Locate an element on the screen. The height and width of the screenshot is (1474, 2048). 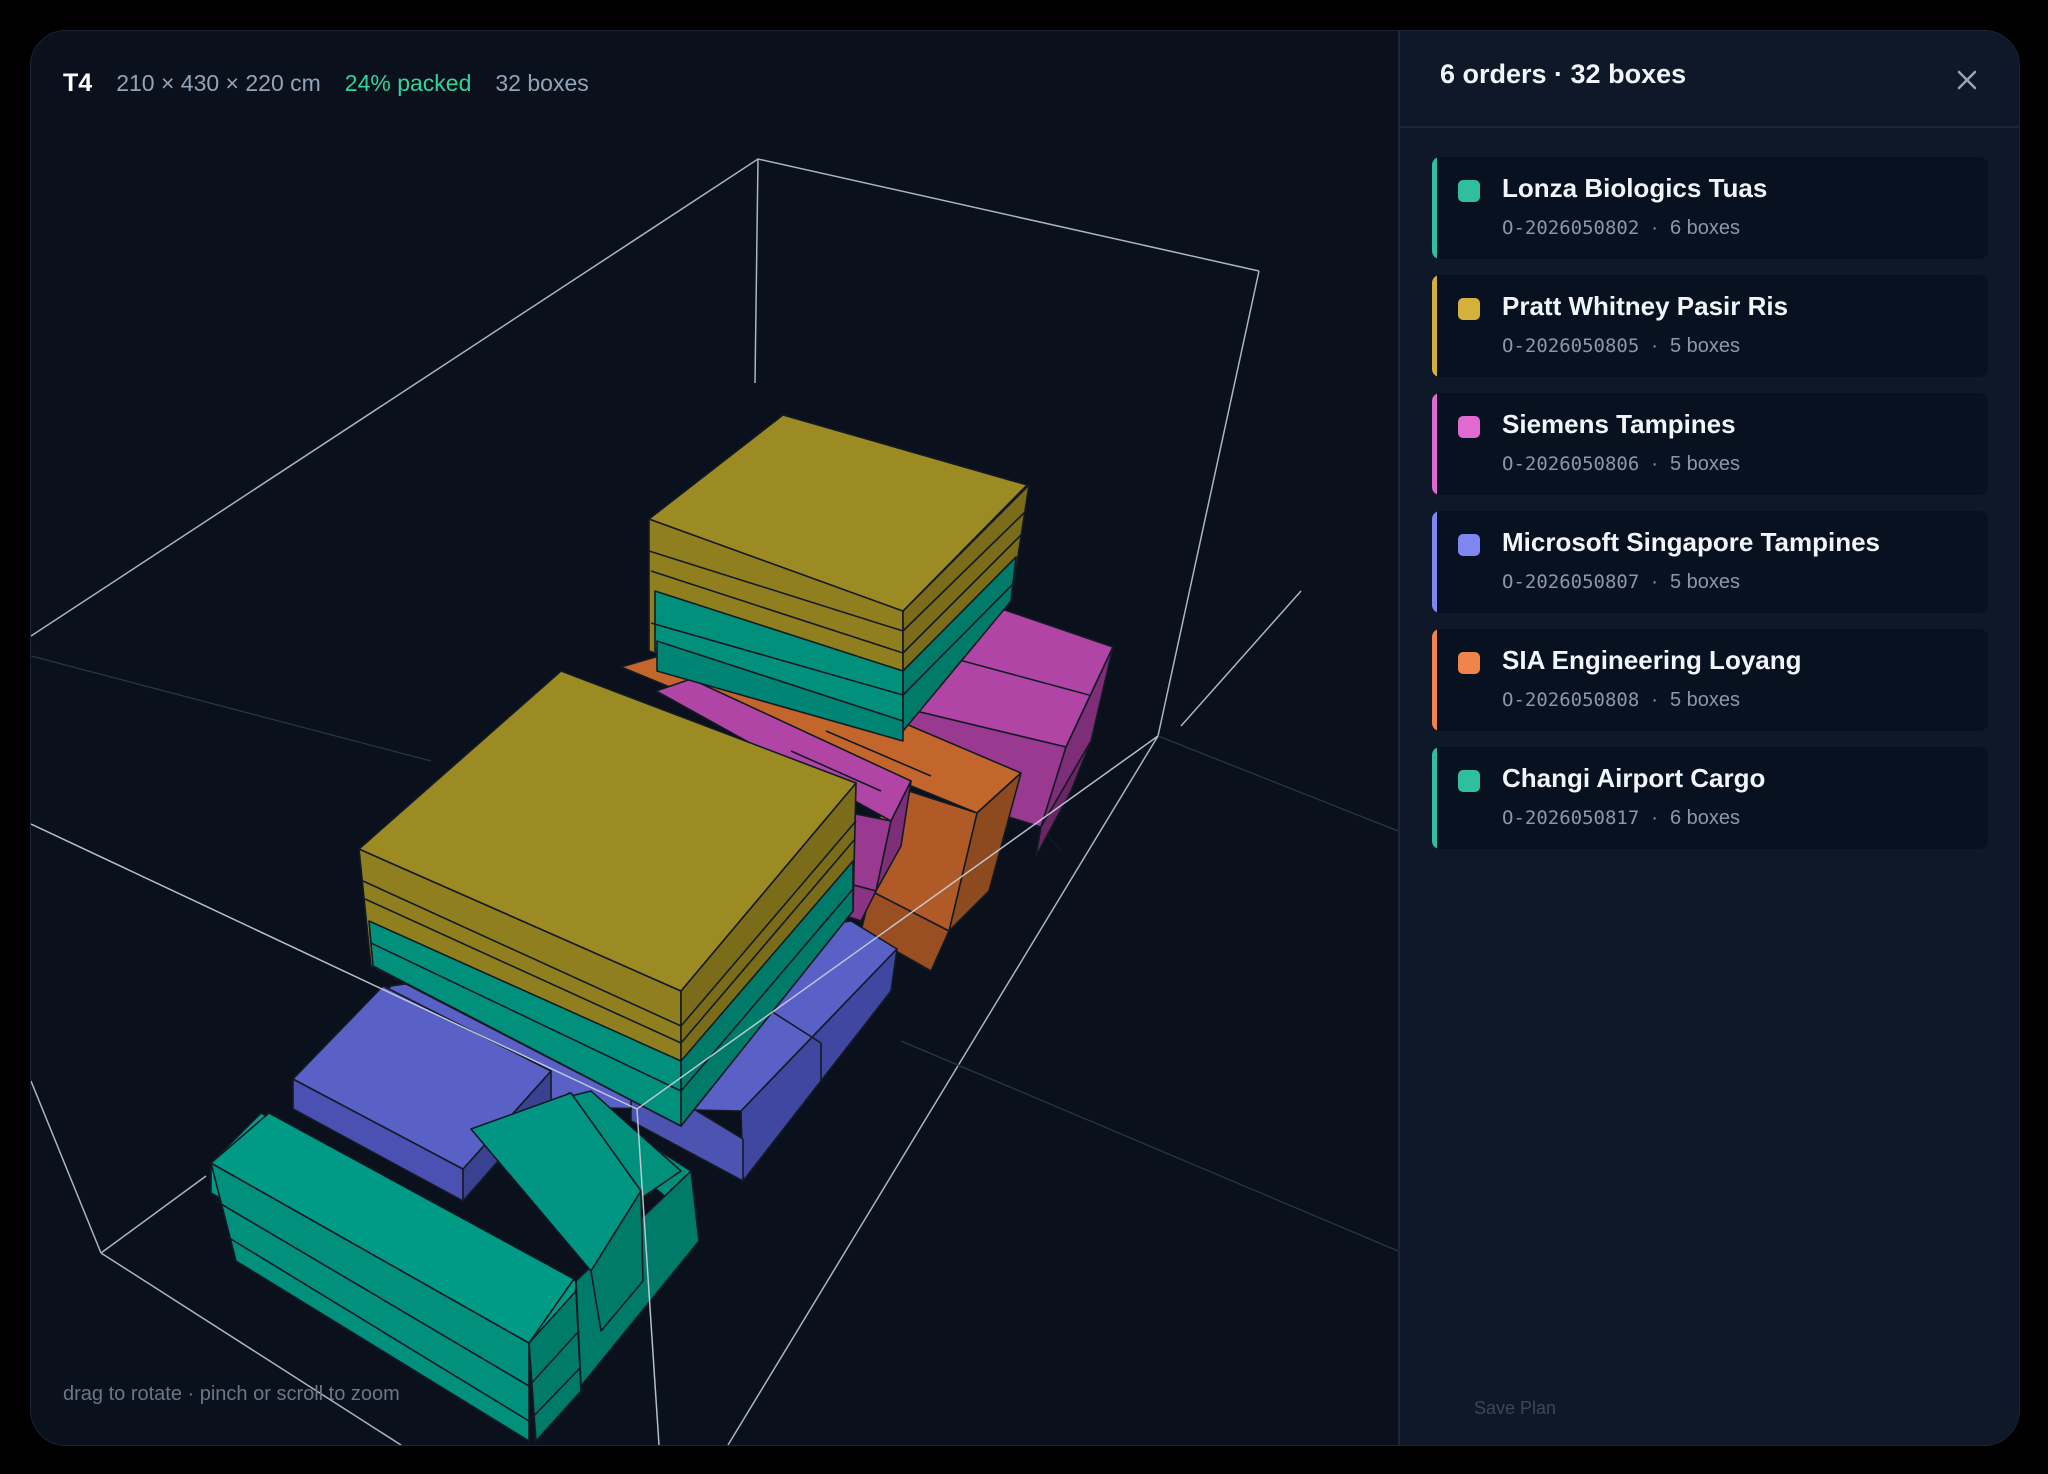
order-name: Lonza Biologics Tuas is located at coordinates (1635, 188).